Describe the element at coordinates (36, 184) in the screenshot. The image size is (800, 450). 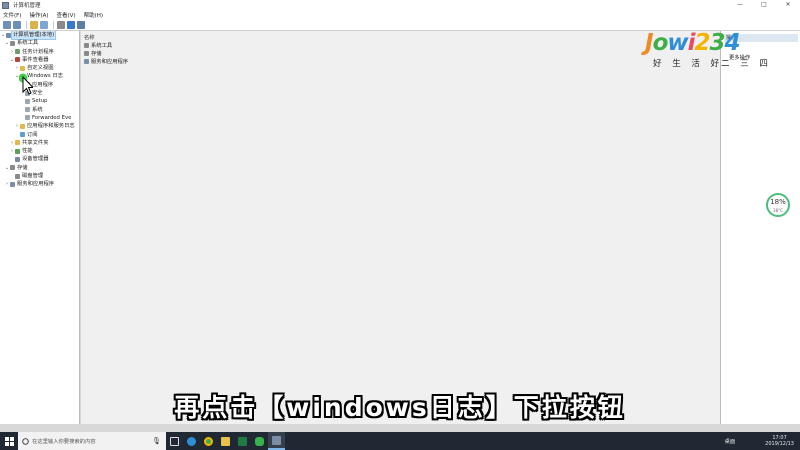
I see `tree-item-label: 服务和应用程序` at that location.